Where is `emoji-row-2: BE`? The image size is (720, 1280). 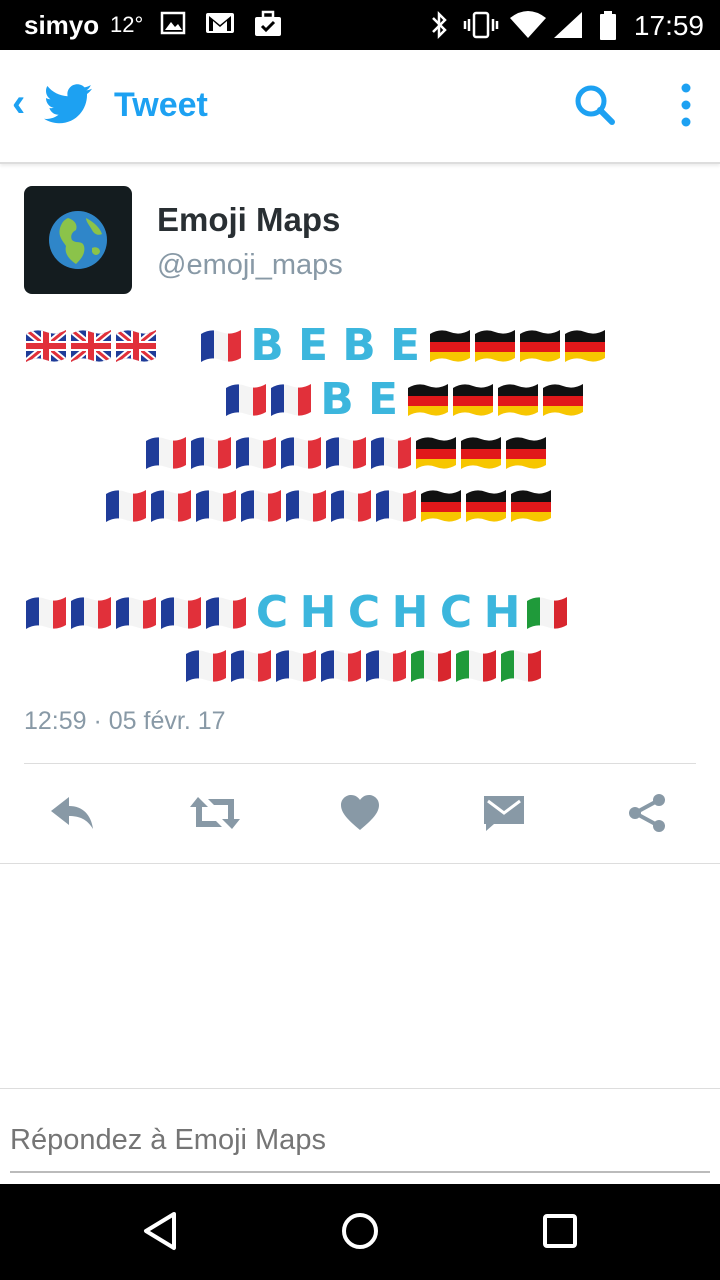
emoji-row-2: BE is located at coordinates (405, 399).